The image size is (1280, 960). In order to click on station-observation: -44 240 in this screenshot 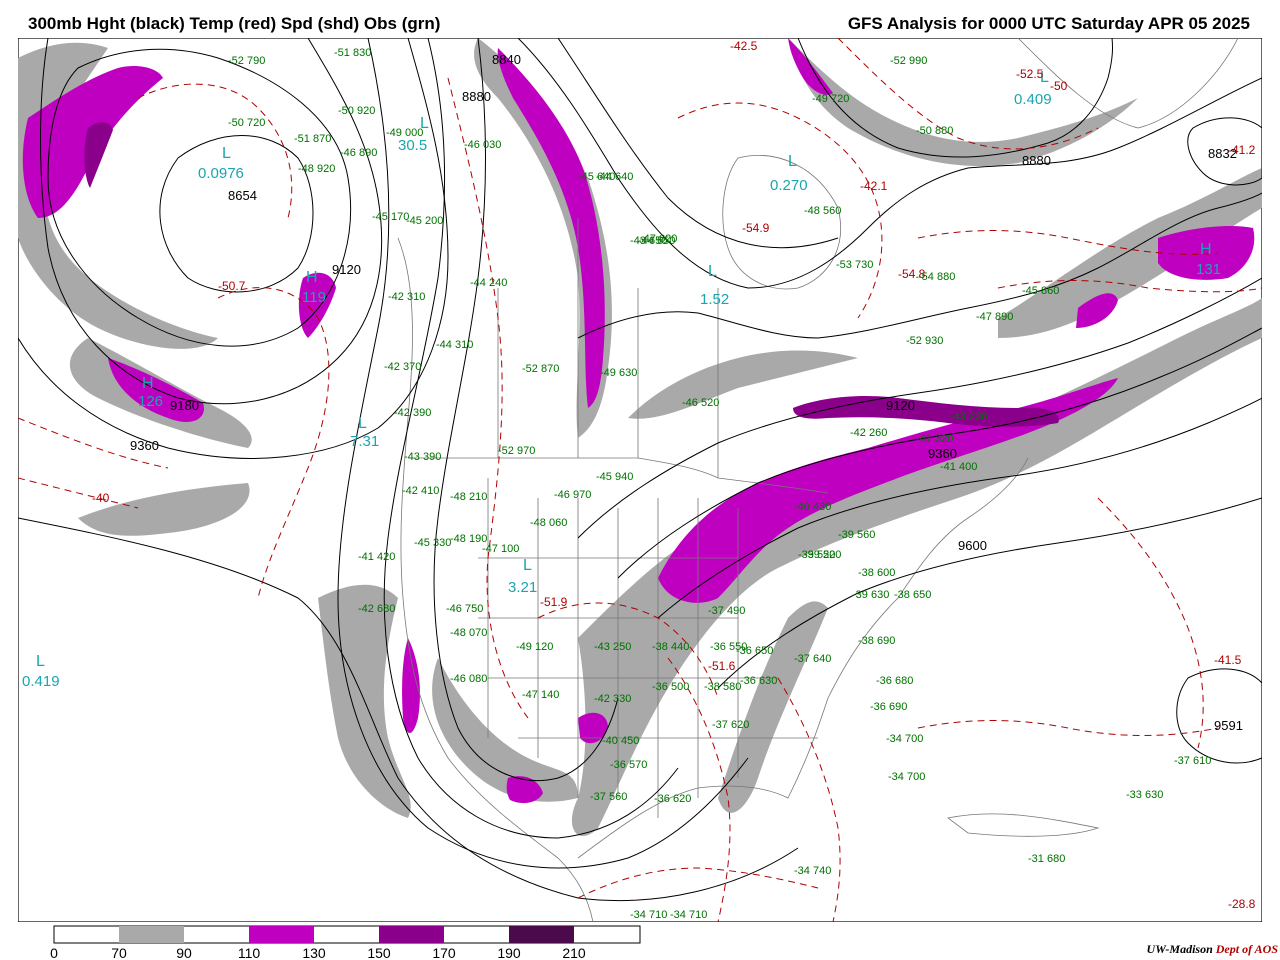, I will do `click(488, 283)`.